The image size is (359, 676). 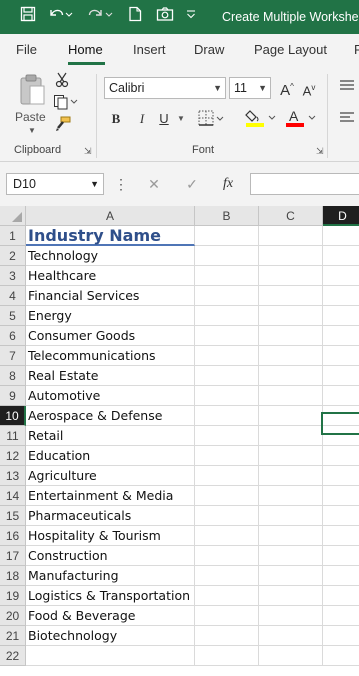 I want to click on row-header: 15, so click(x=13, y=516).